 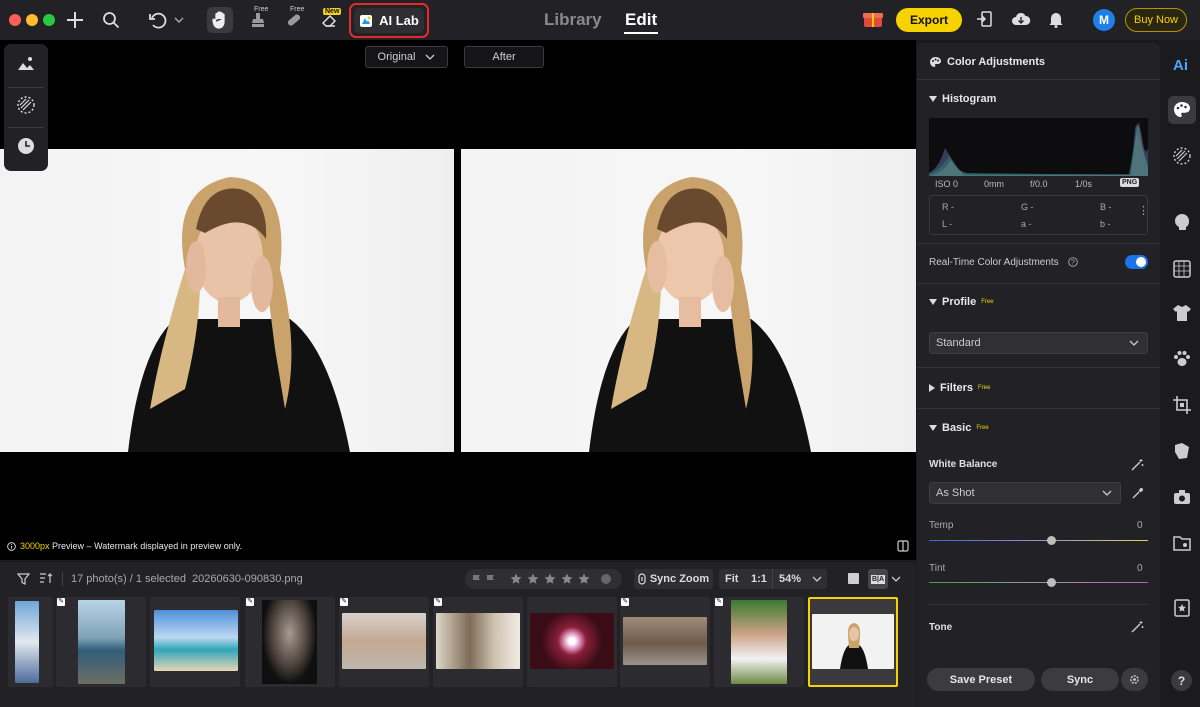 What do you see at coordinates (1182, 497) in the screenshot?
I see `camera-icon` at bounding box center [1182, 497].